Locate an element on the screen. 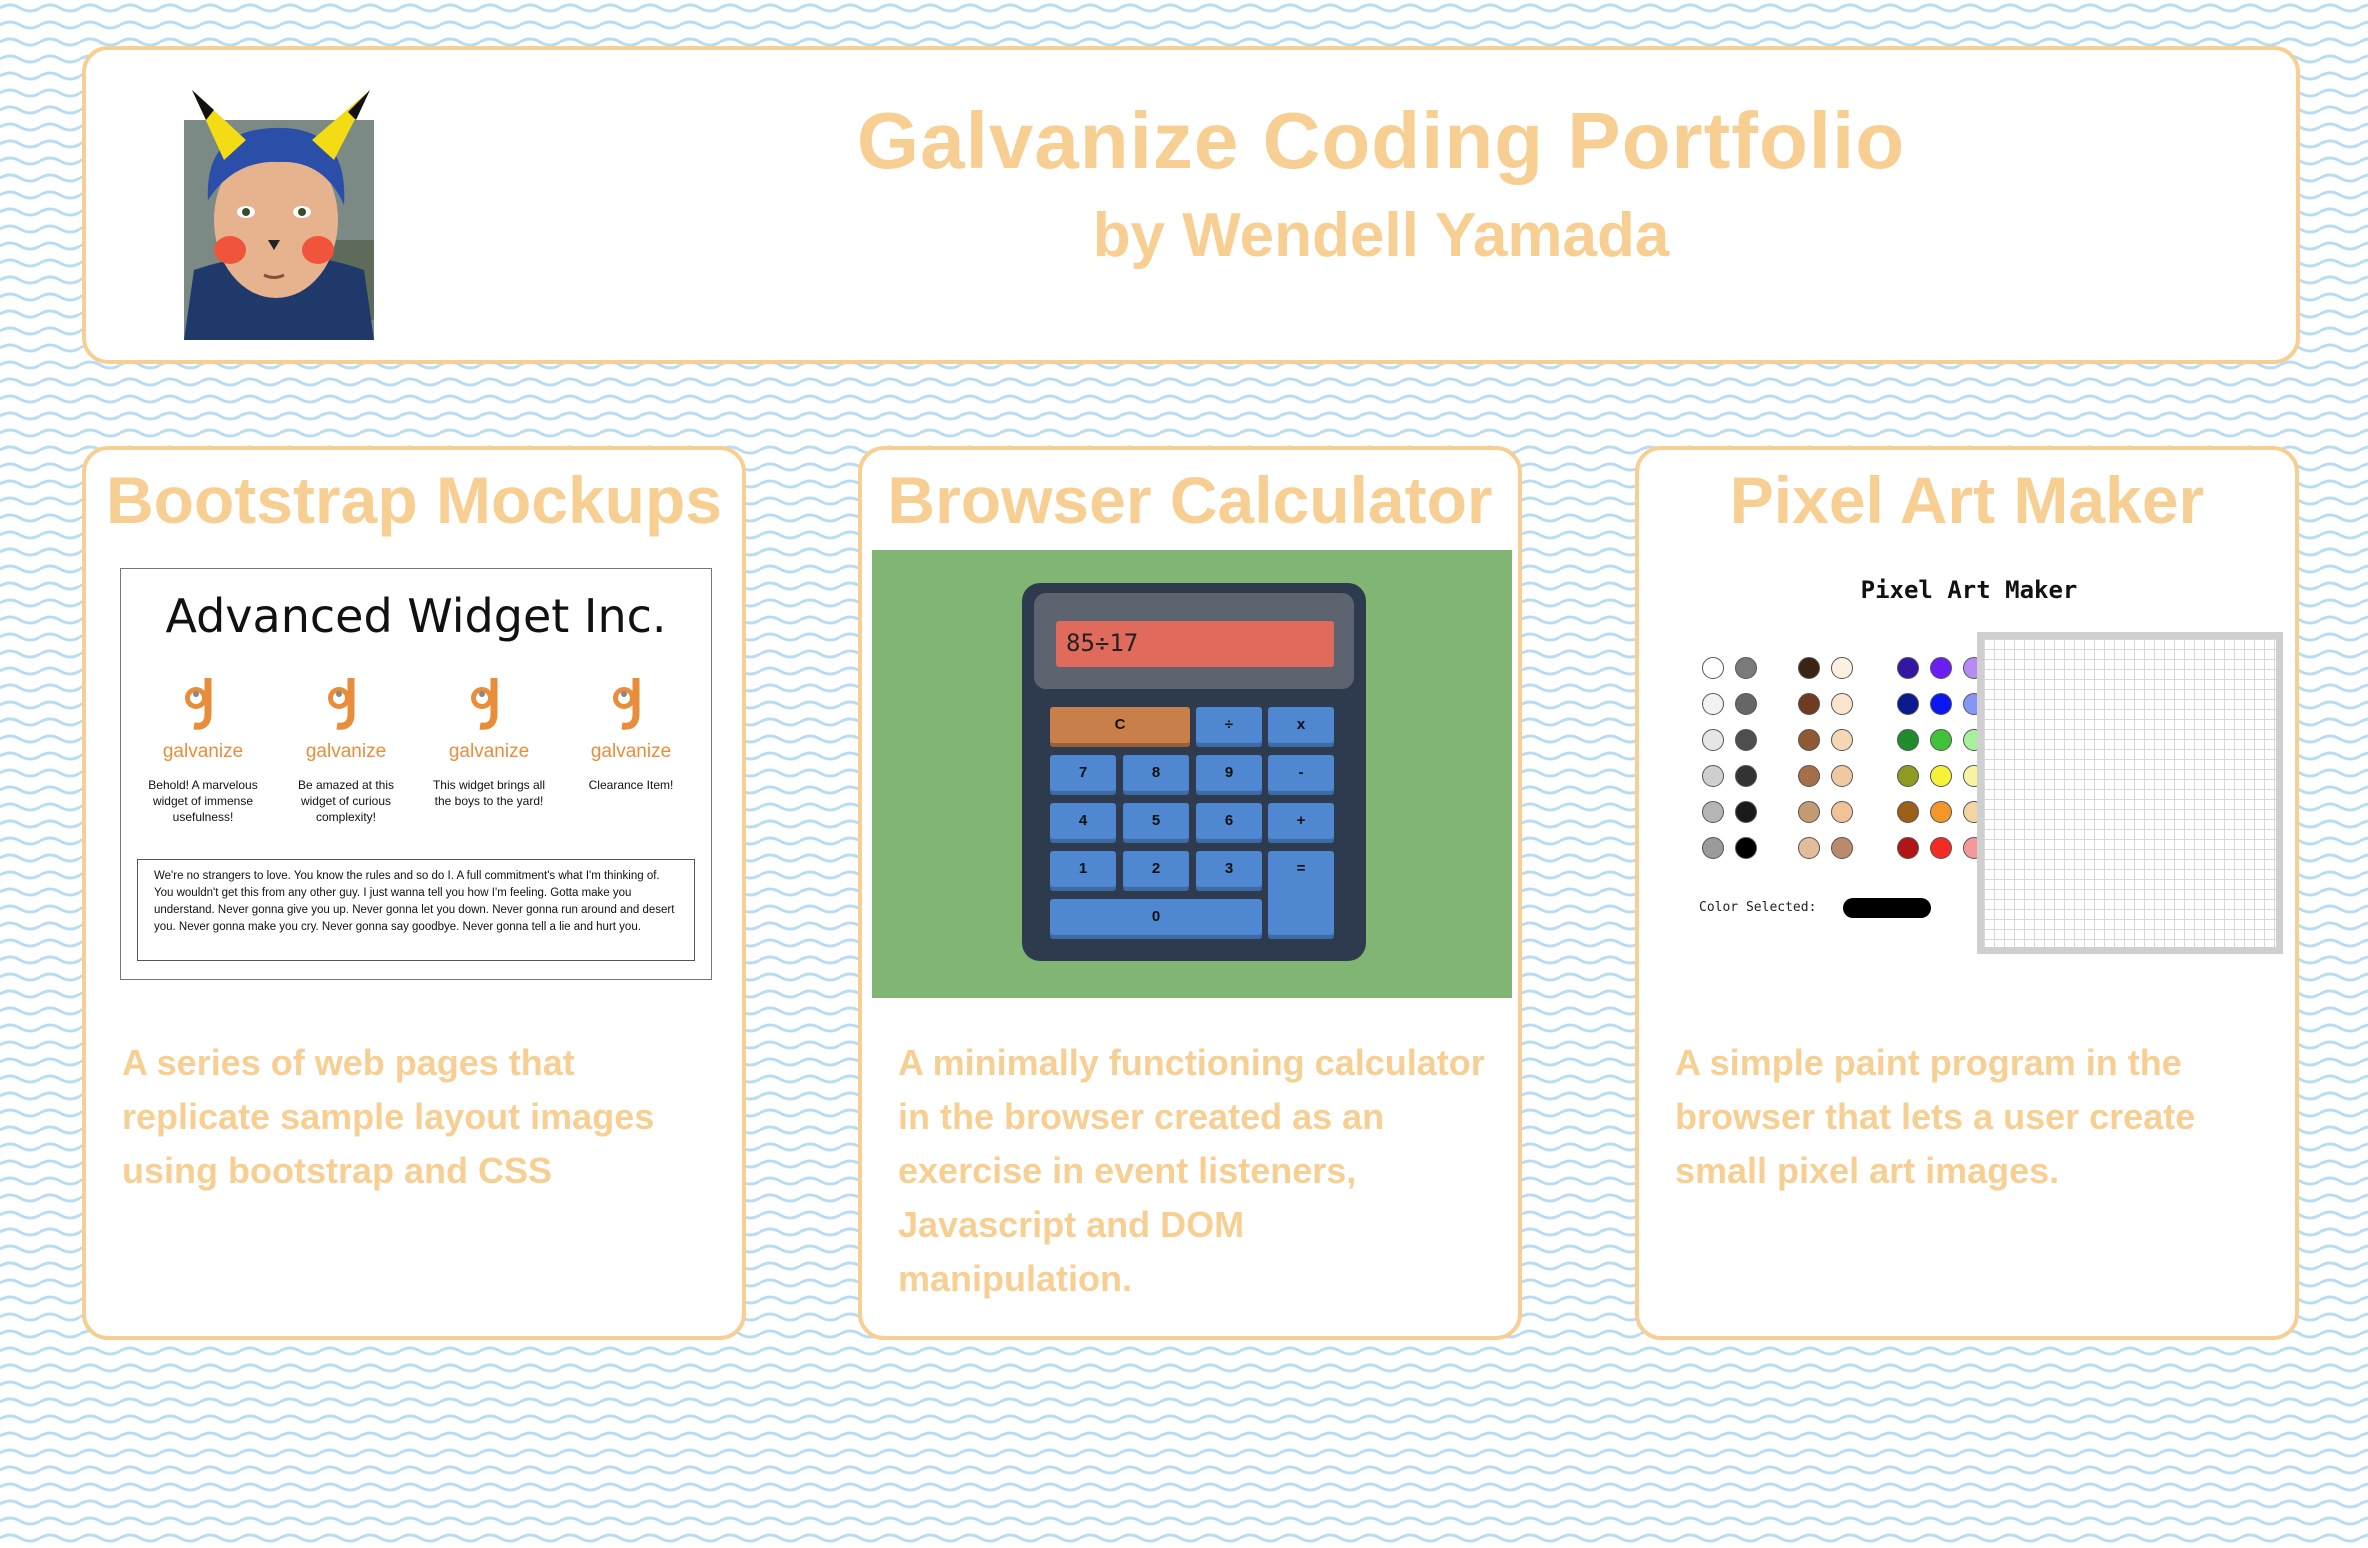  page-subtitle: by Wendell Yamada is located at coordinates (1381, 235).